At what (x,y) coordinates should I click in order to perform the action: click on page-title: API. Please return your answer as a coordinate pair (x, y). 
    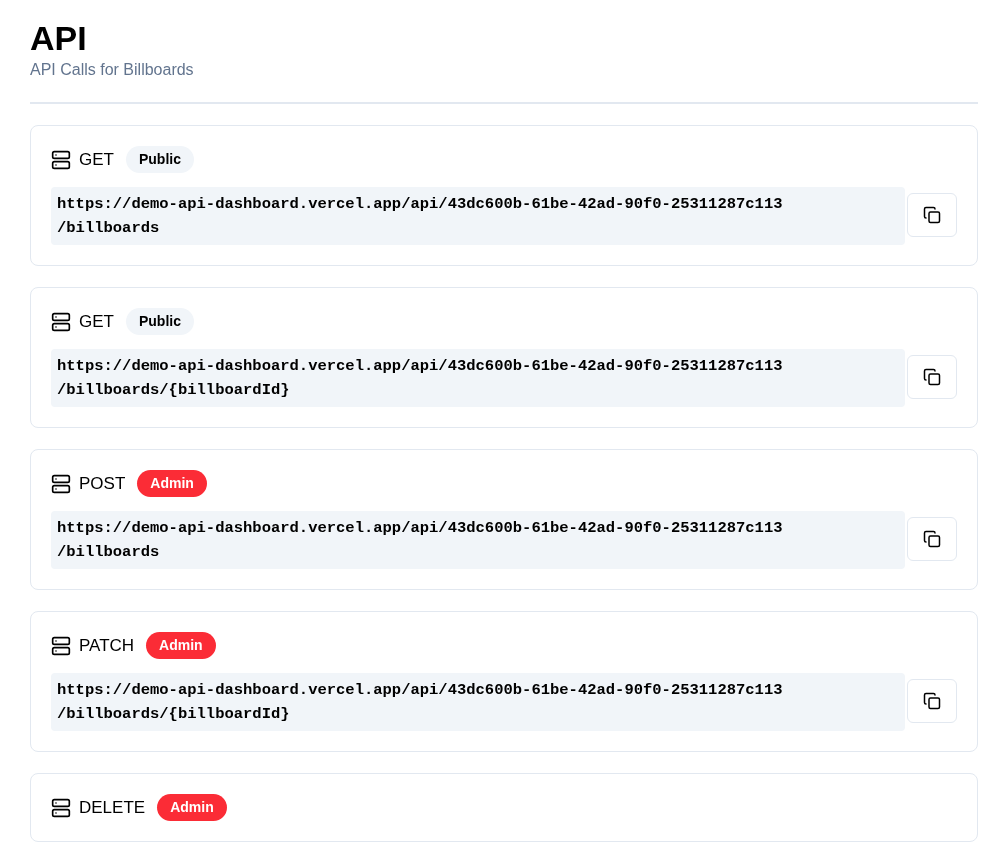
    Looking at the image, I should click on (58, 38).